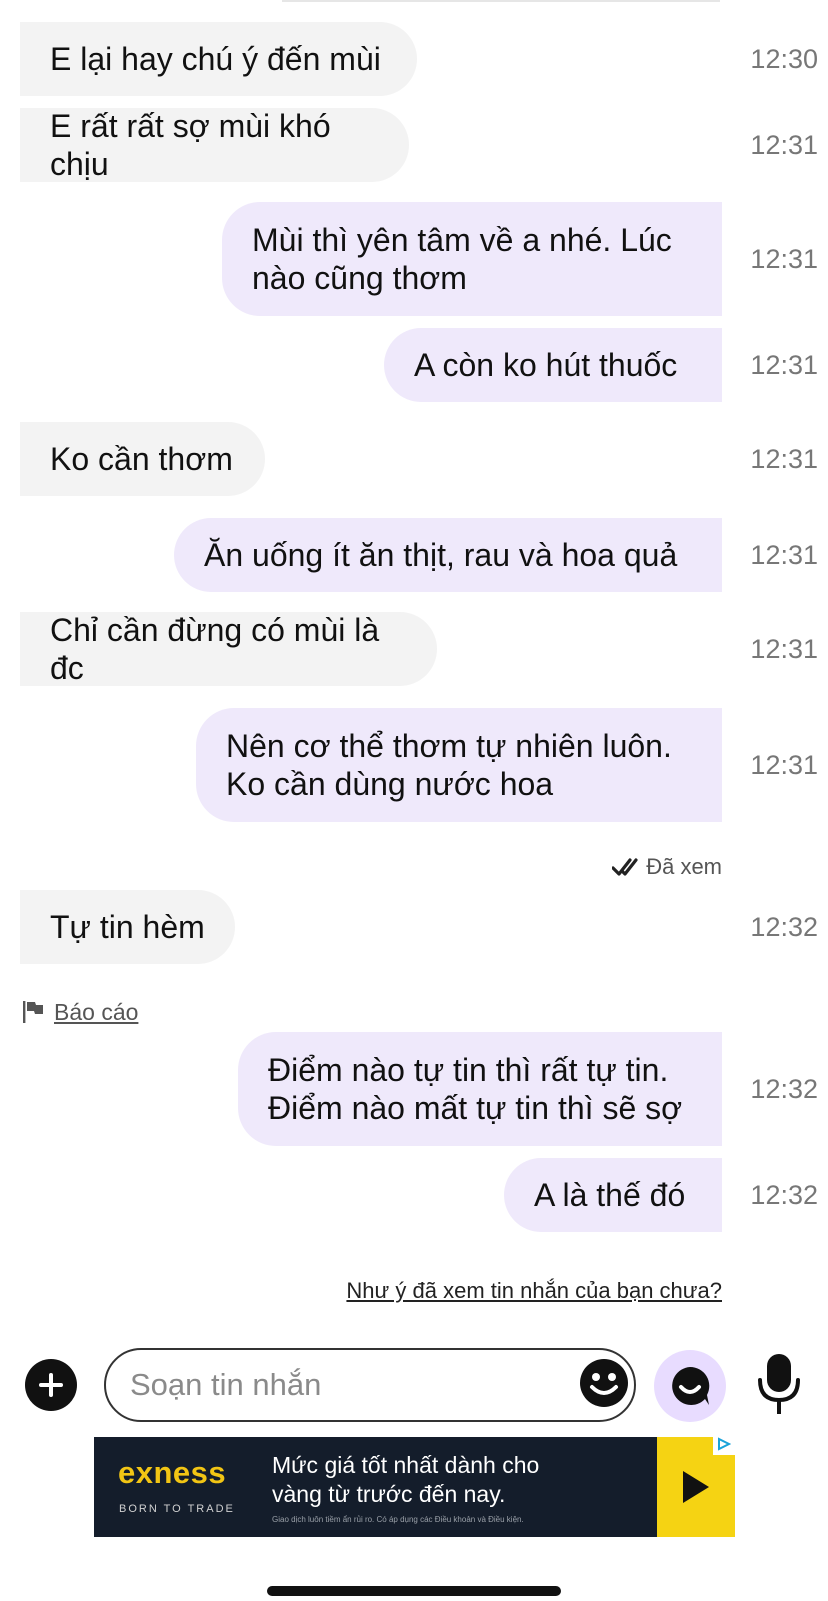 This screenshot has height=1601, width=828. Describe the element at coordinates (414, 927) in the screenshot. I see `incoming-message: Tự tin hèm 12:32` at that location.